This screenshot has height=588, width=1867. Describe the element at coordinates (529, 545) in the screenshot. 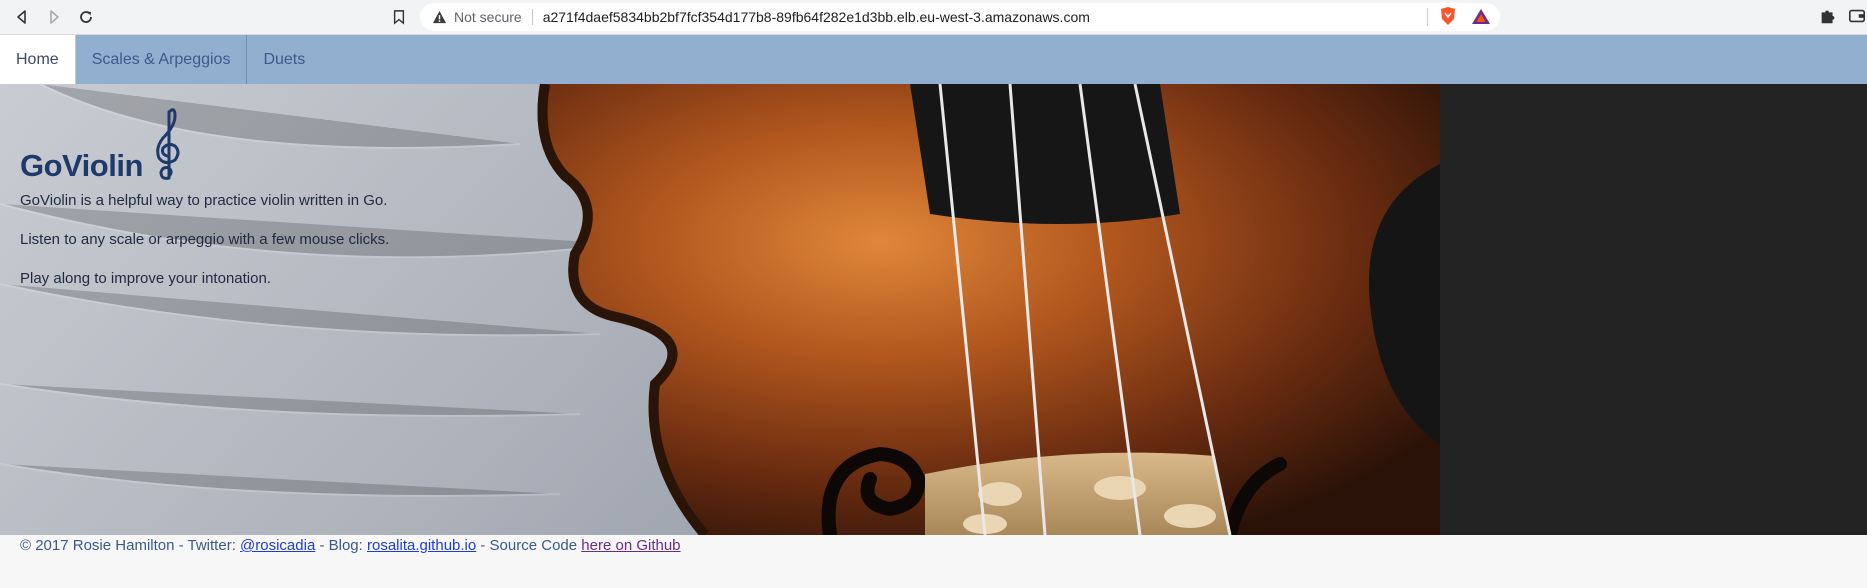

I see `footer-source-label: - Source Code` at that location.